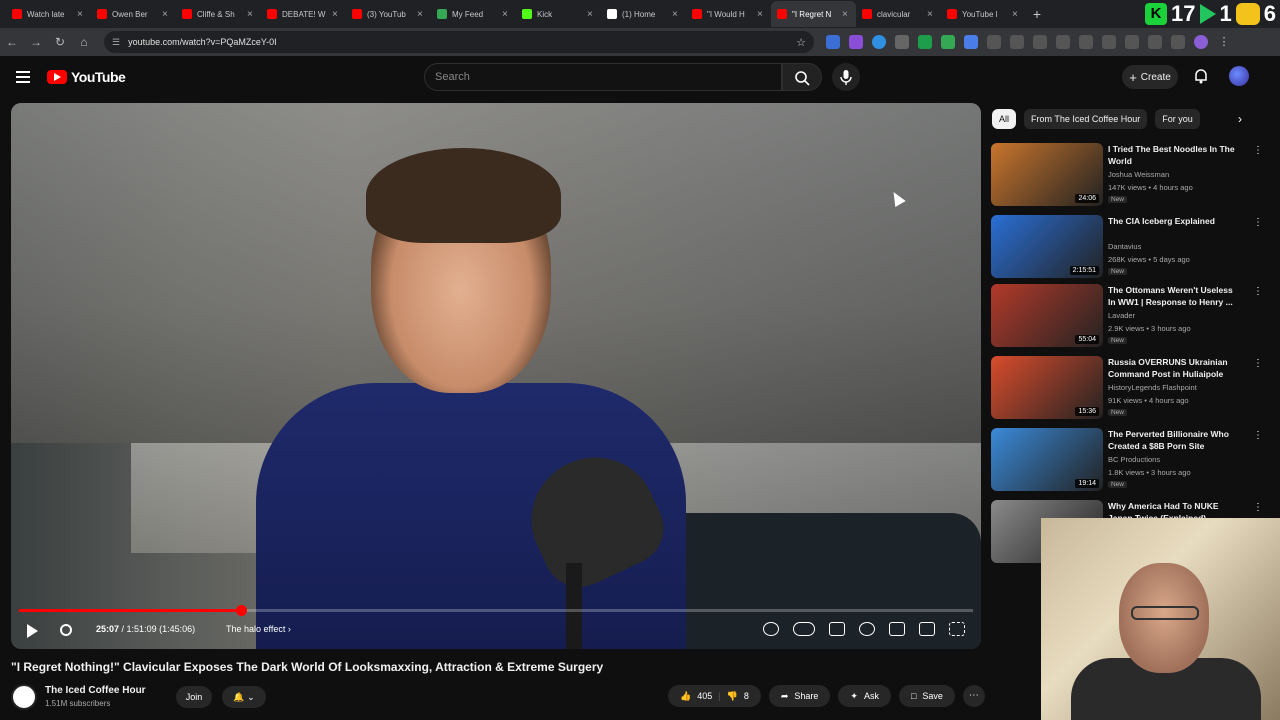  I want to click on browser-tab: DEBATE! W ×, so click(303, 14).